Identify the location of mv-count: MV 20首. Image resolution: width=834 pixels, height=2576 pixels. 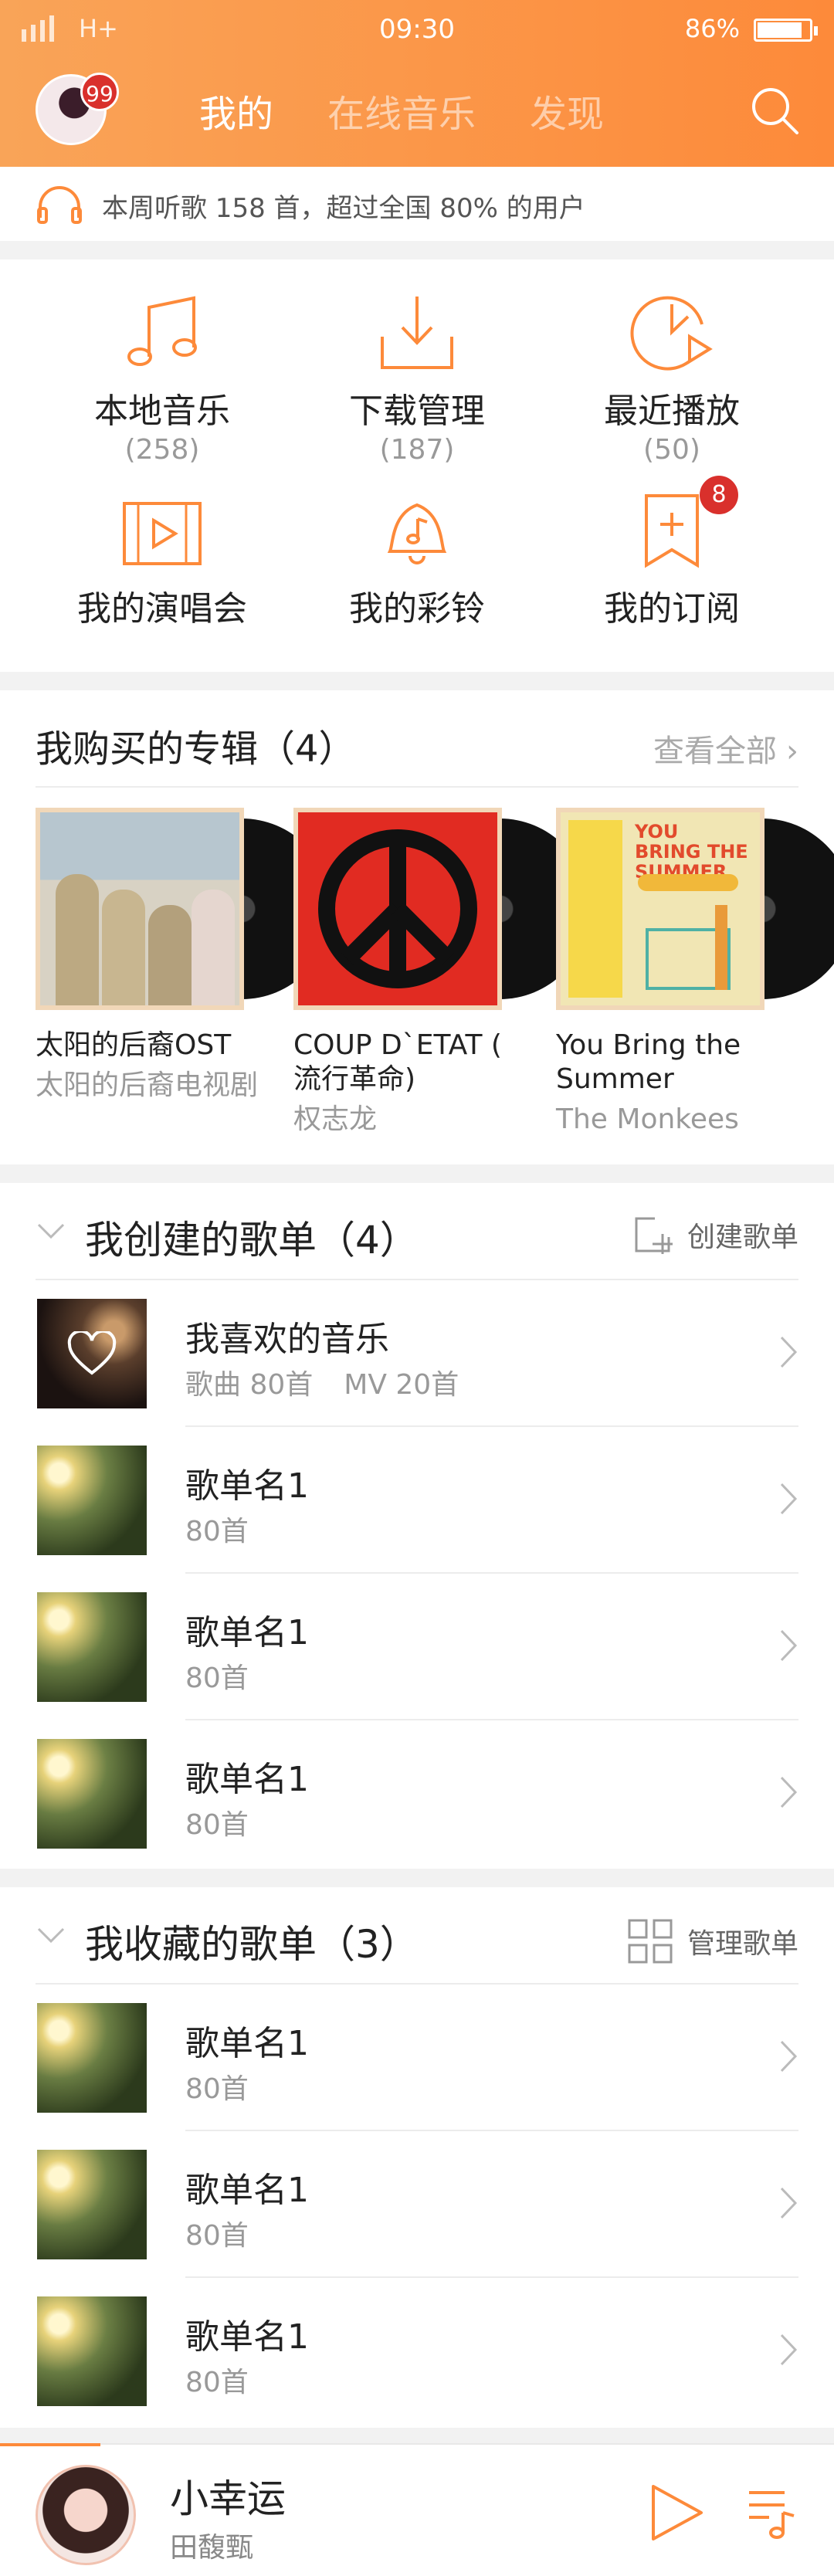
(401, 1385).